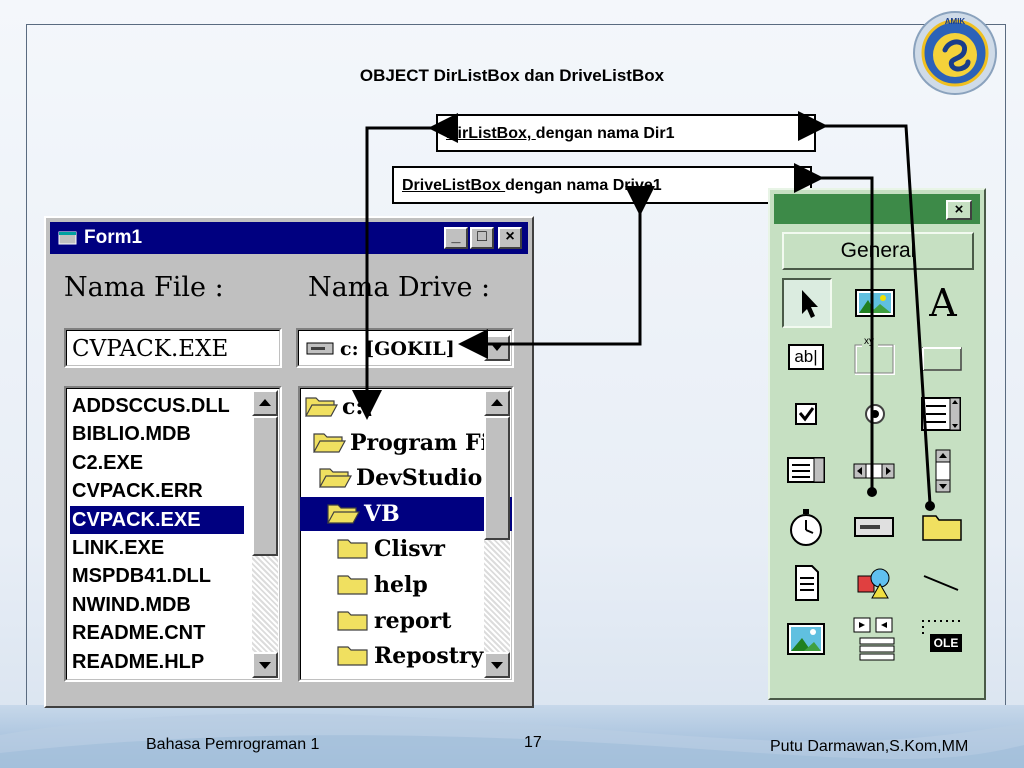  What do you see at coordinates (533, 742) in the screenshot?
I see `footer-page-number: 17` at bounding box center [533, 742].